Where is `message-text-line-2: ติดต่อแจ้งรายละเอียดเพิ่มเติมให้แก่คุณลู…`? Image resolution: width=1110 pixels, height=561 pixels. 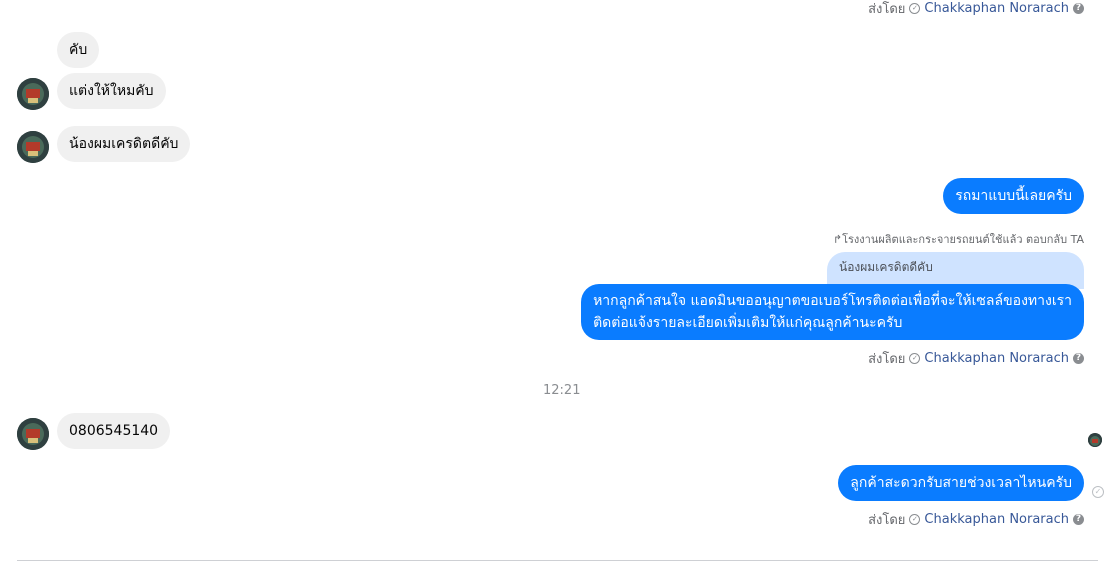 message-text-line-2: ติดต่อแจ้งรายละเอียดเพิ่มเติมให้แก่คุณลู… is located at coordinates (748, 323).